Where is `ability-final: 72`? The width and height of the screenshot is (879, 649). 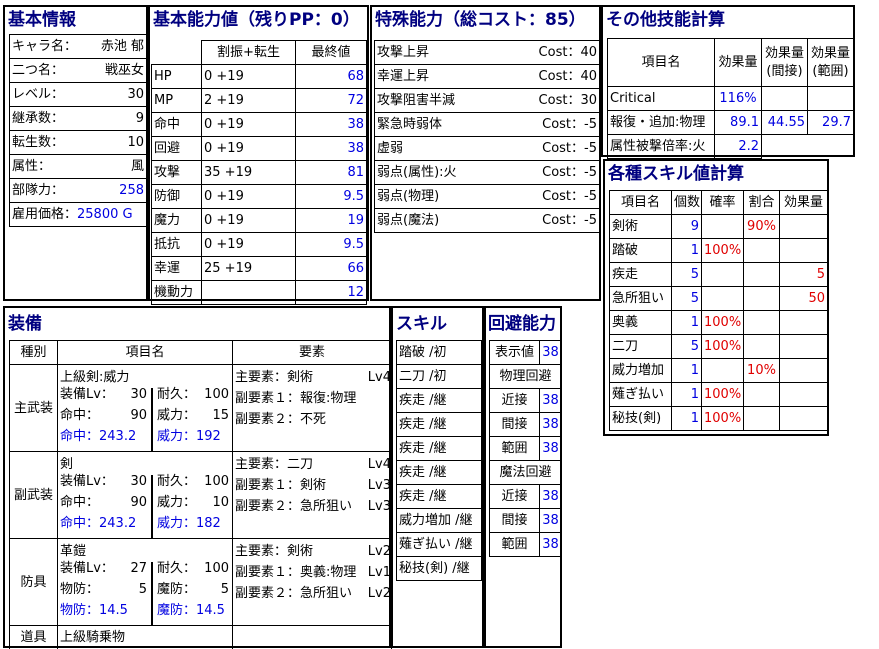 ability-final: 72 is located at coordinates (331, 100).